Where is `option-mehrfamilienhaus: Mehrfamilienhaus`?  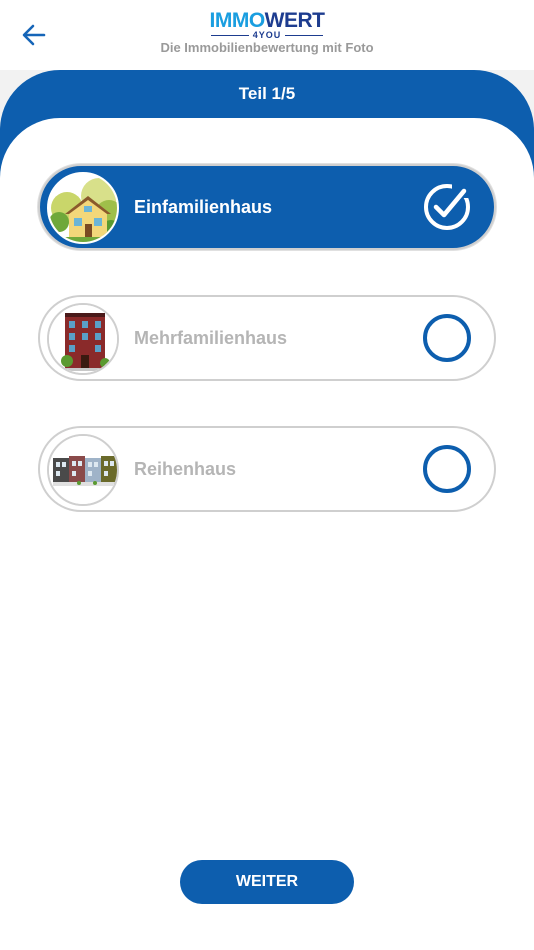
option-mehrfamilienhaus: Mehrfamilienhaus is located at coordinates (267, 338).